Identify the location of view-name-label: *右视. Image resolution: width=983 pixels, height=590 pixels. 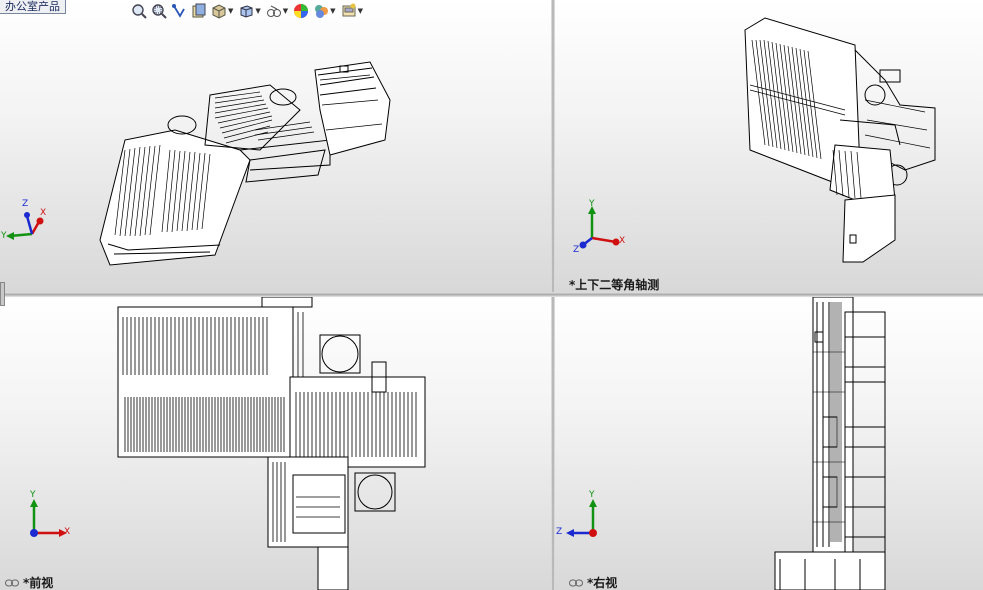
(602, 583).